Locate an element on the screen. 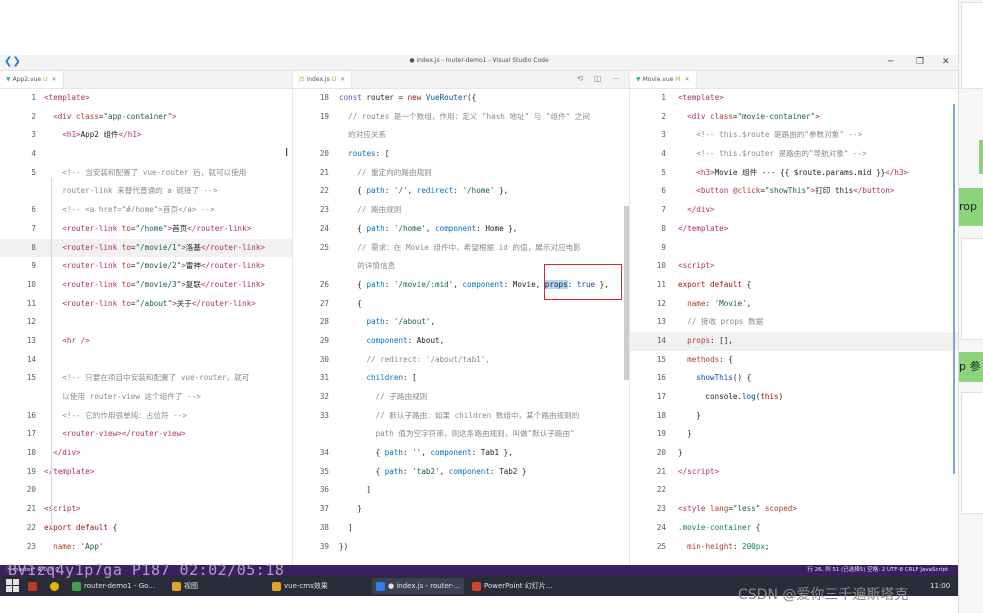  line-text: name: 'App' is located at coordinates (73, 547).